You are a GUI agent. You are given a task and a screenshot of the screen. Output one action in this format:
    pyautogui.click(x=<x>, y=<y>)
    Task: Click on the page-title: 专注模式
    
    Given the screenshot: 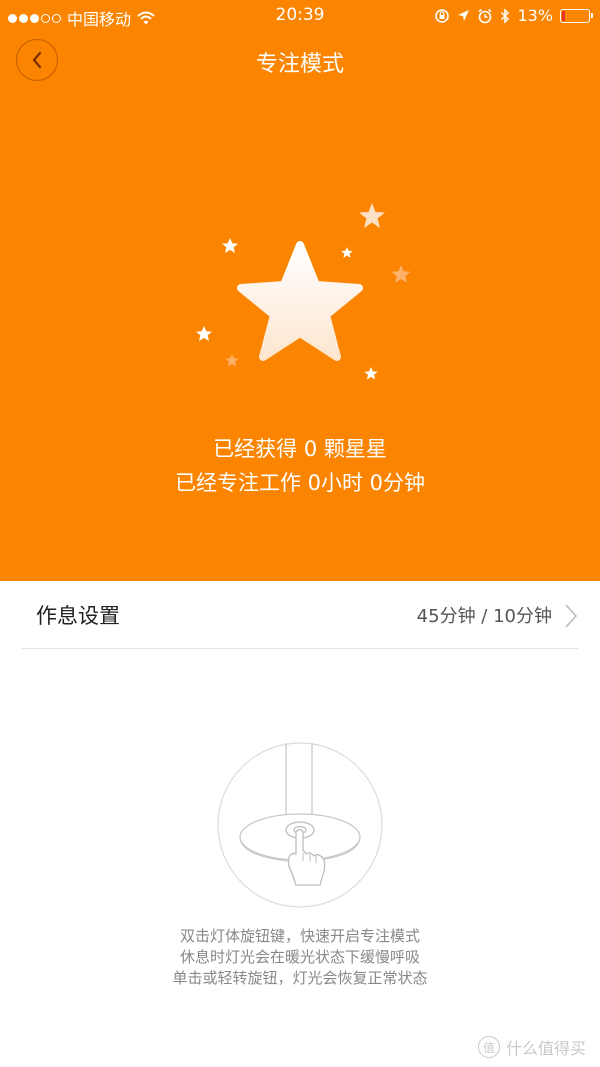 What is the action you would take?
    pyautogui.click(x=299, y=64)
    